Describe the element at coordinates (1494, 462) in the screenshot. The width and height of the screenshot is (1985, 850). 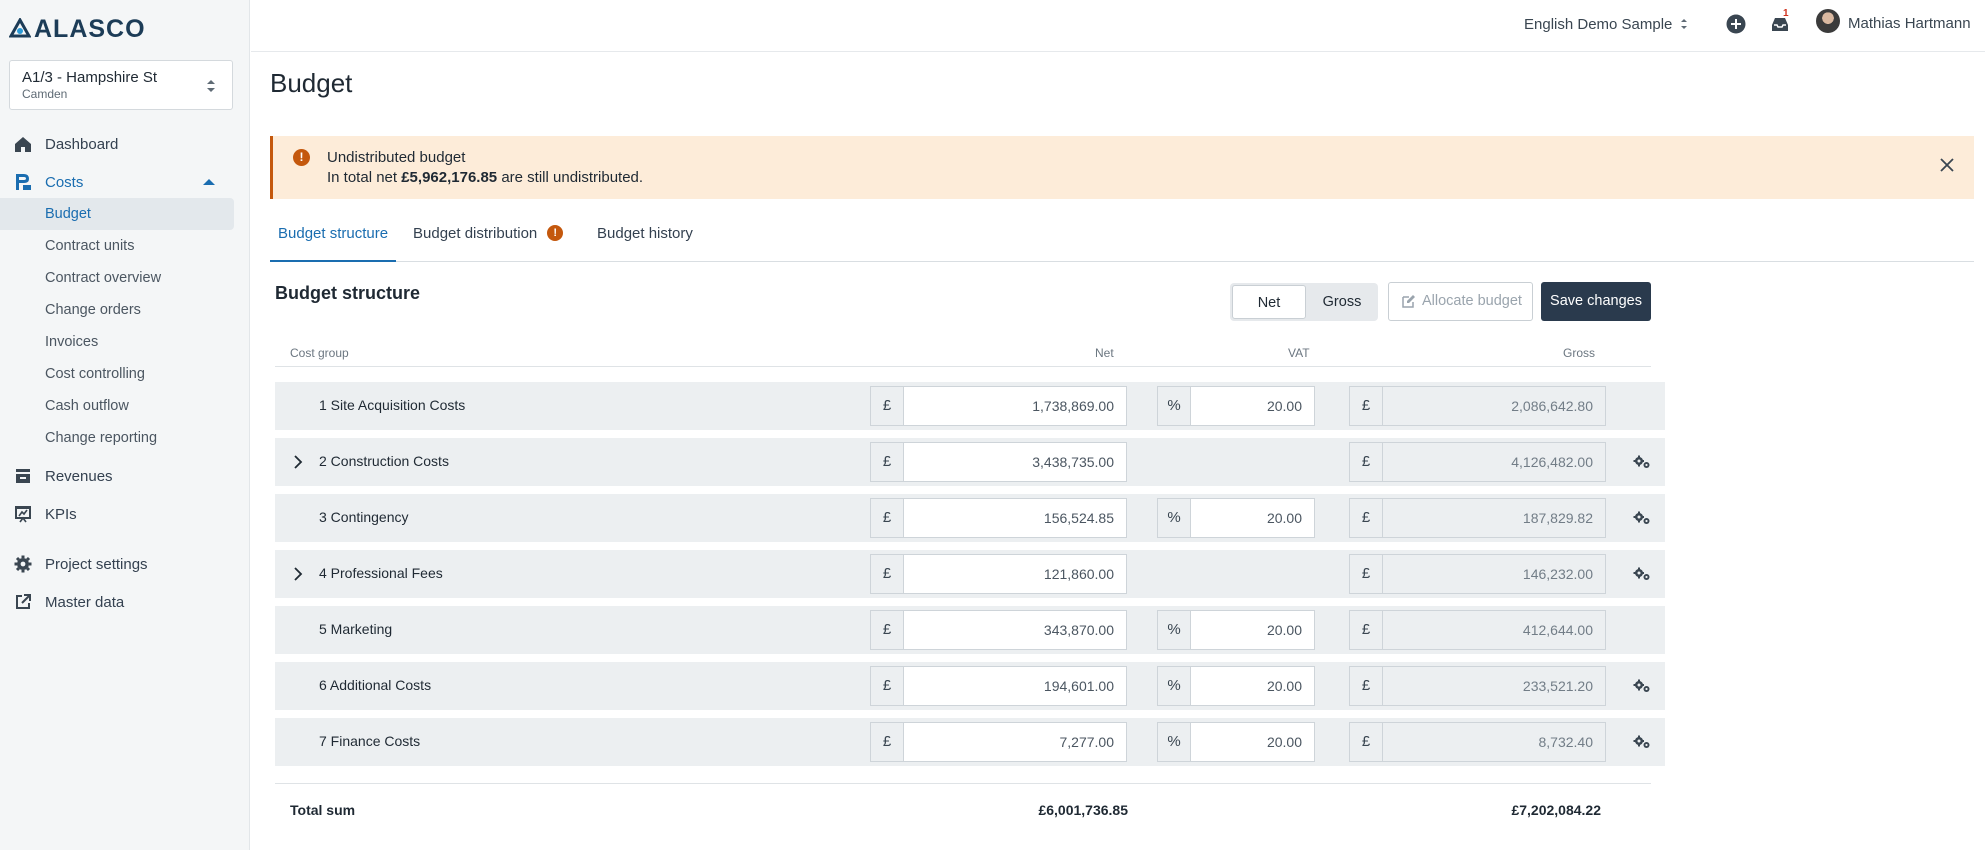
I see `gross-field: 4,126,482.00` at that location.